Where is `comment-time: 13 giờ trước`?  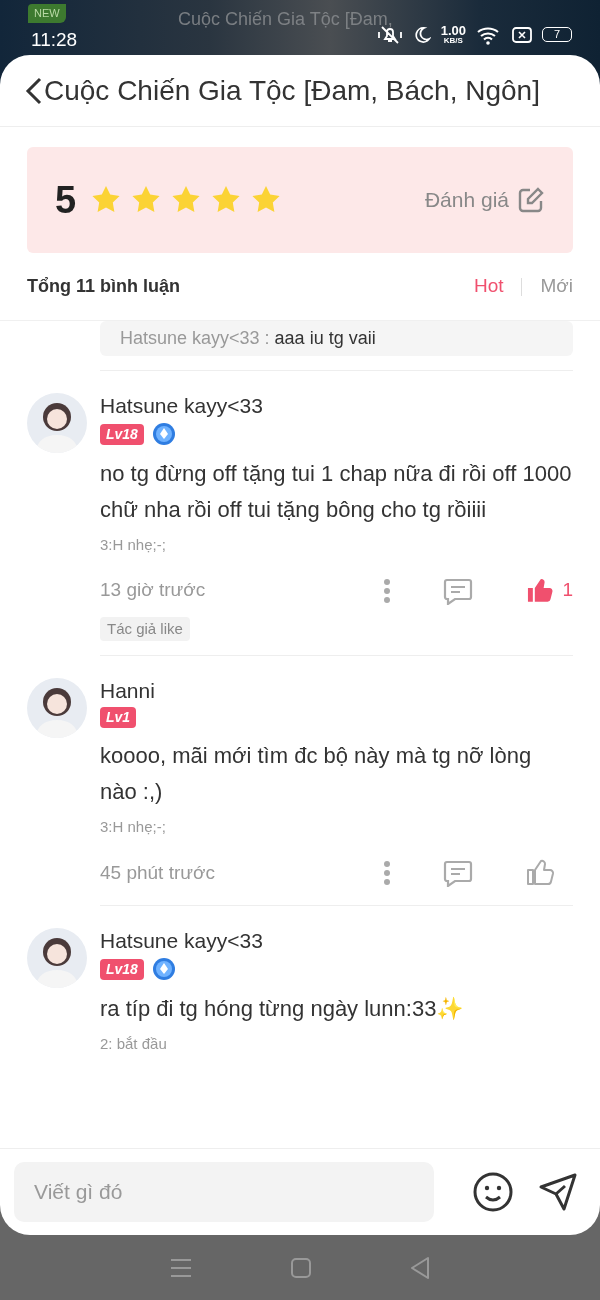
comment-time: 13 giờ trước is located at coordinates (153, 590).